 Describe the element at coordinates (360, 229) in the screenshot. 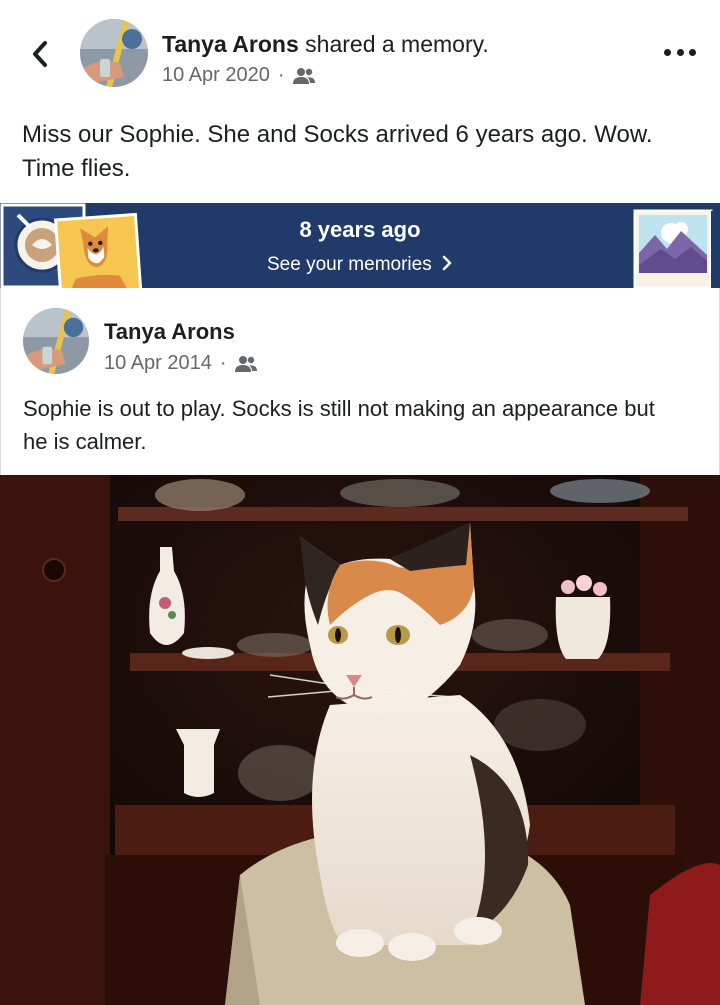

I see `memories-banner-title: 8 years ago` at that location.